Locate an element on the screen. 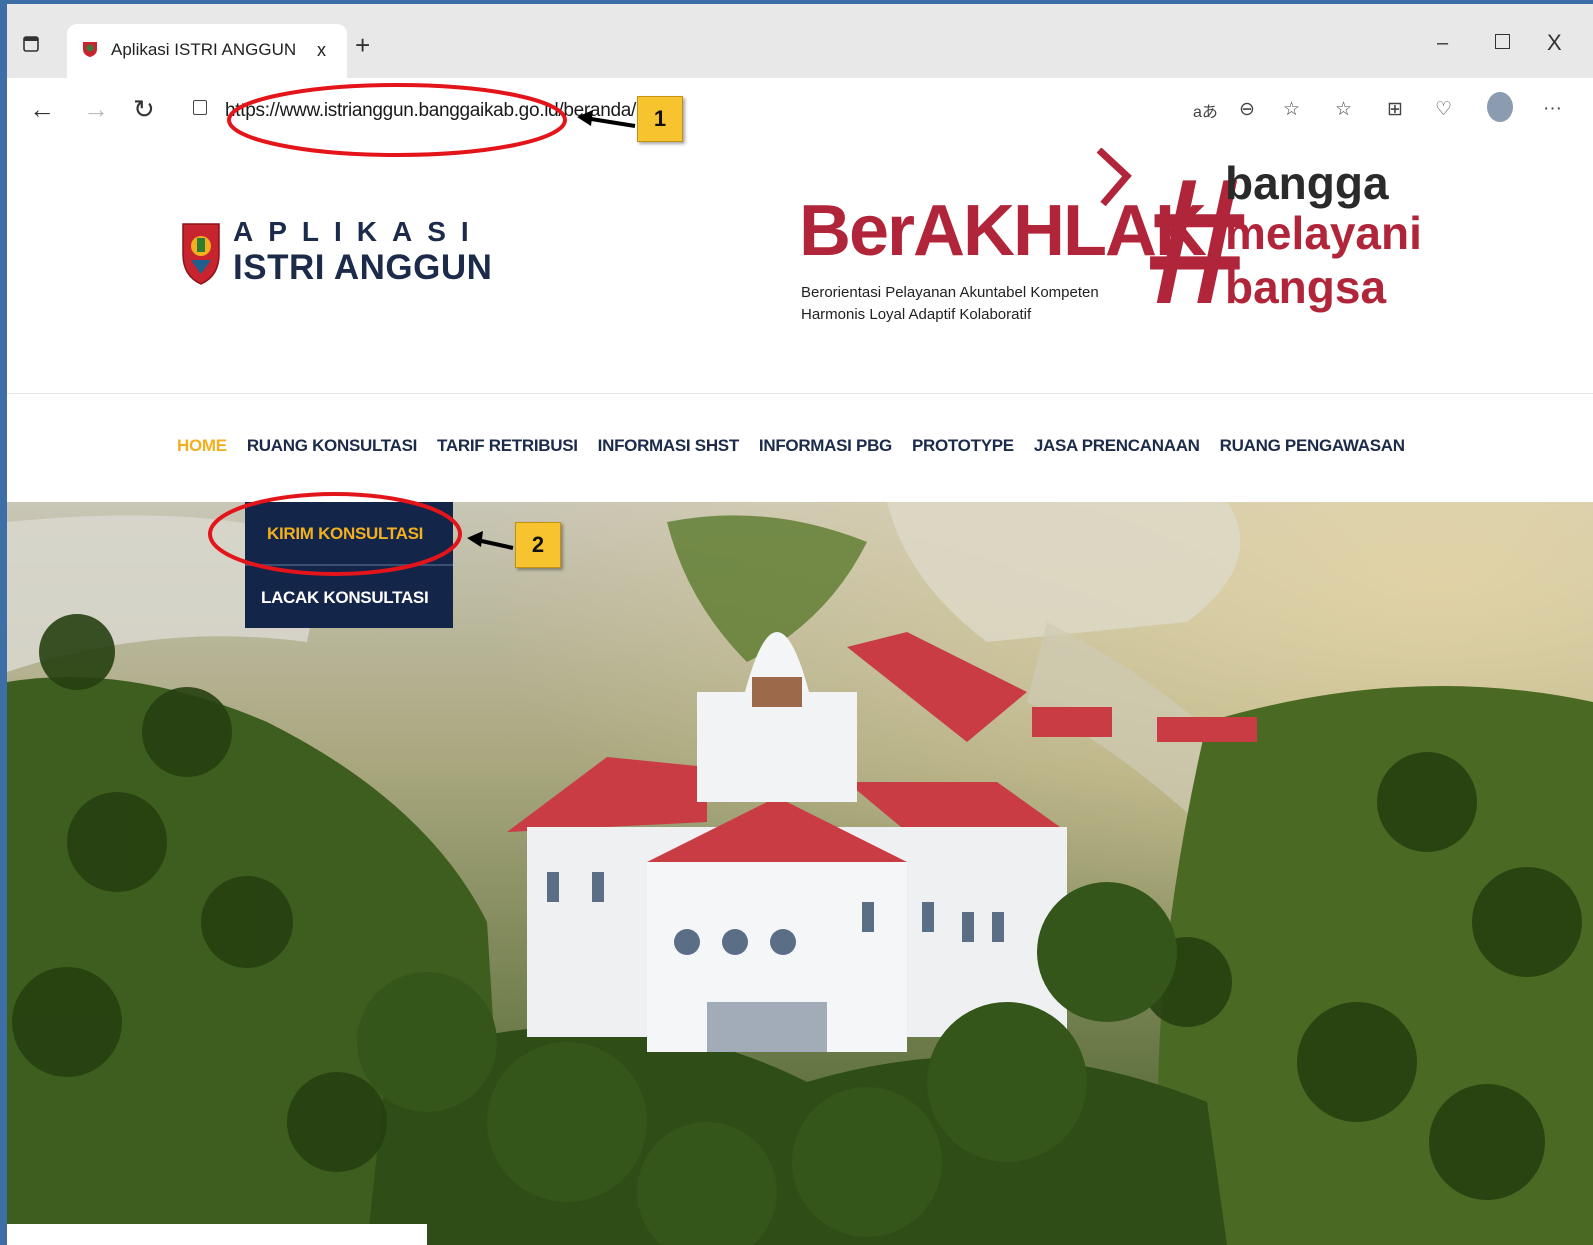  menu-item-jasa-prencanaan: JASA PRENCANAAN is located at coordinates (1117, 446).